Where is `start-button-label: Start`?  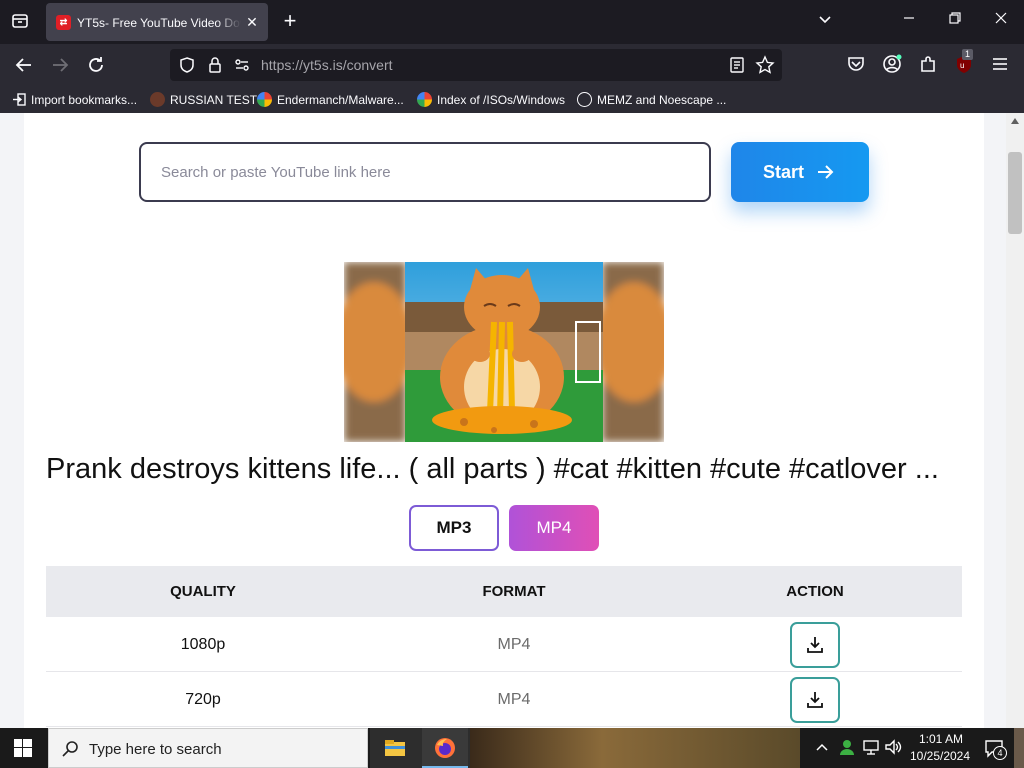
start-button-label: Start is located at coordinates (784, 172).